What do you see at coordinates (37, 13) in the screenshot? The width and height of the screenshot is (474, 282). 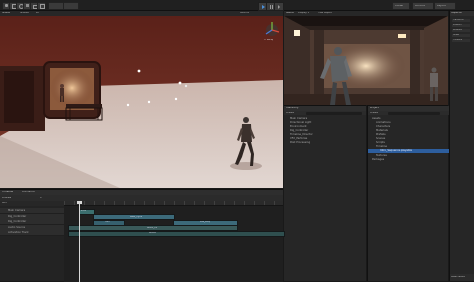 I see `2d-toggle: 2D` at bounding box center [37, 13].